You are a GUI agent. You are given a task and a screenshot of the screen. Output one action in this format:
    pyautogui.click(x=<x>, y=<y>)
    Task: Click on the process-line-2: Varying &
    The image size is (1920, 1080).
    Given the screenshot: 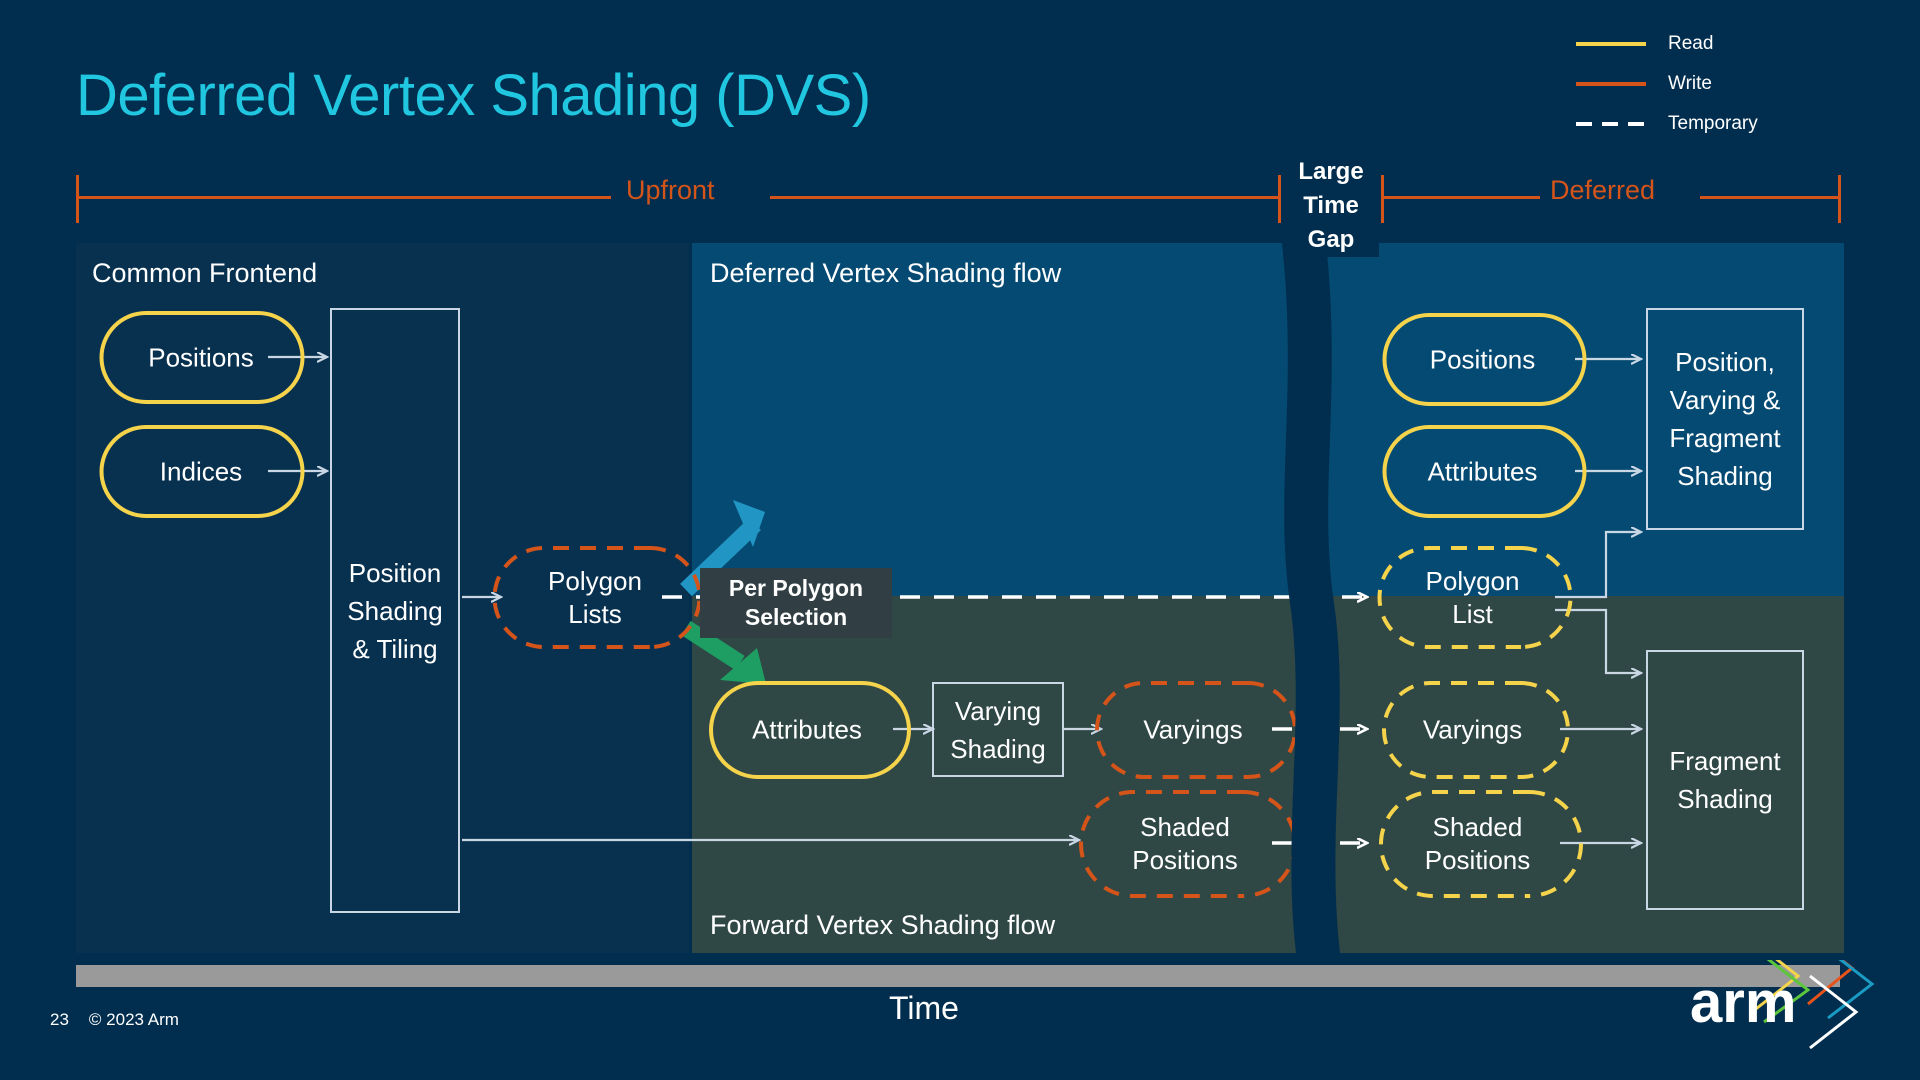 What is the action you would take?
    pyautogui.click(x=1725, y=400)
    